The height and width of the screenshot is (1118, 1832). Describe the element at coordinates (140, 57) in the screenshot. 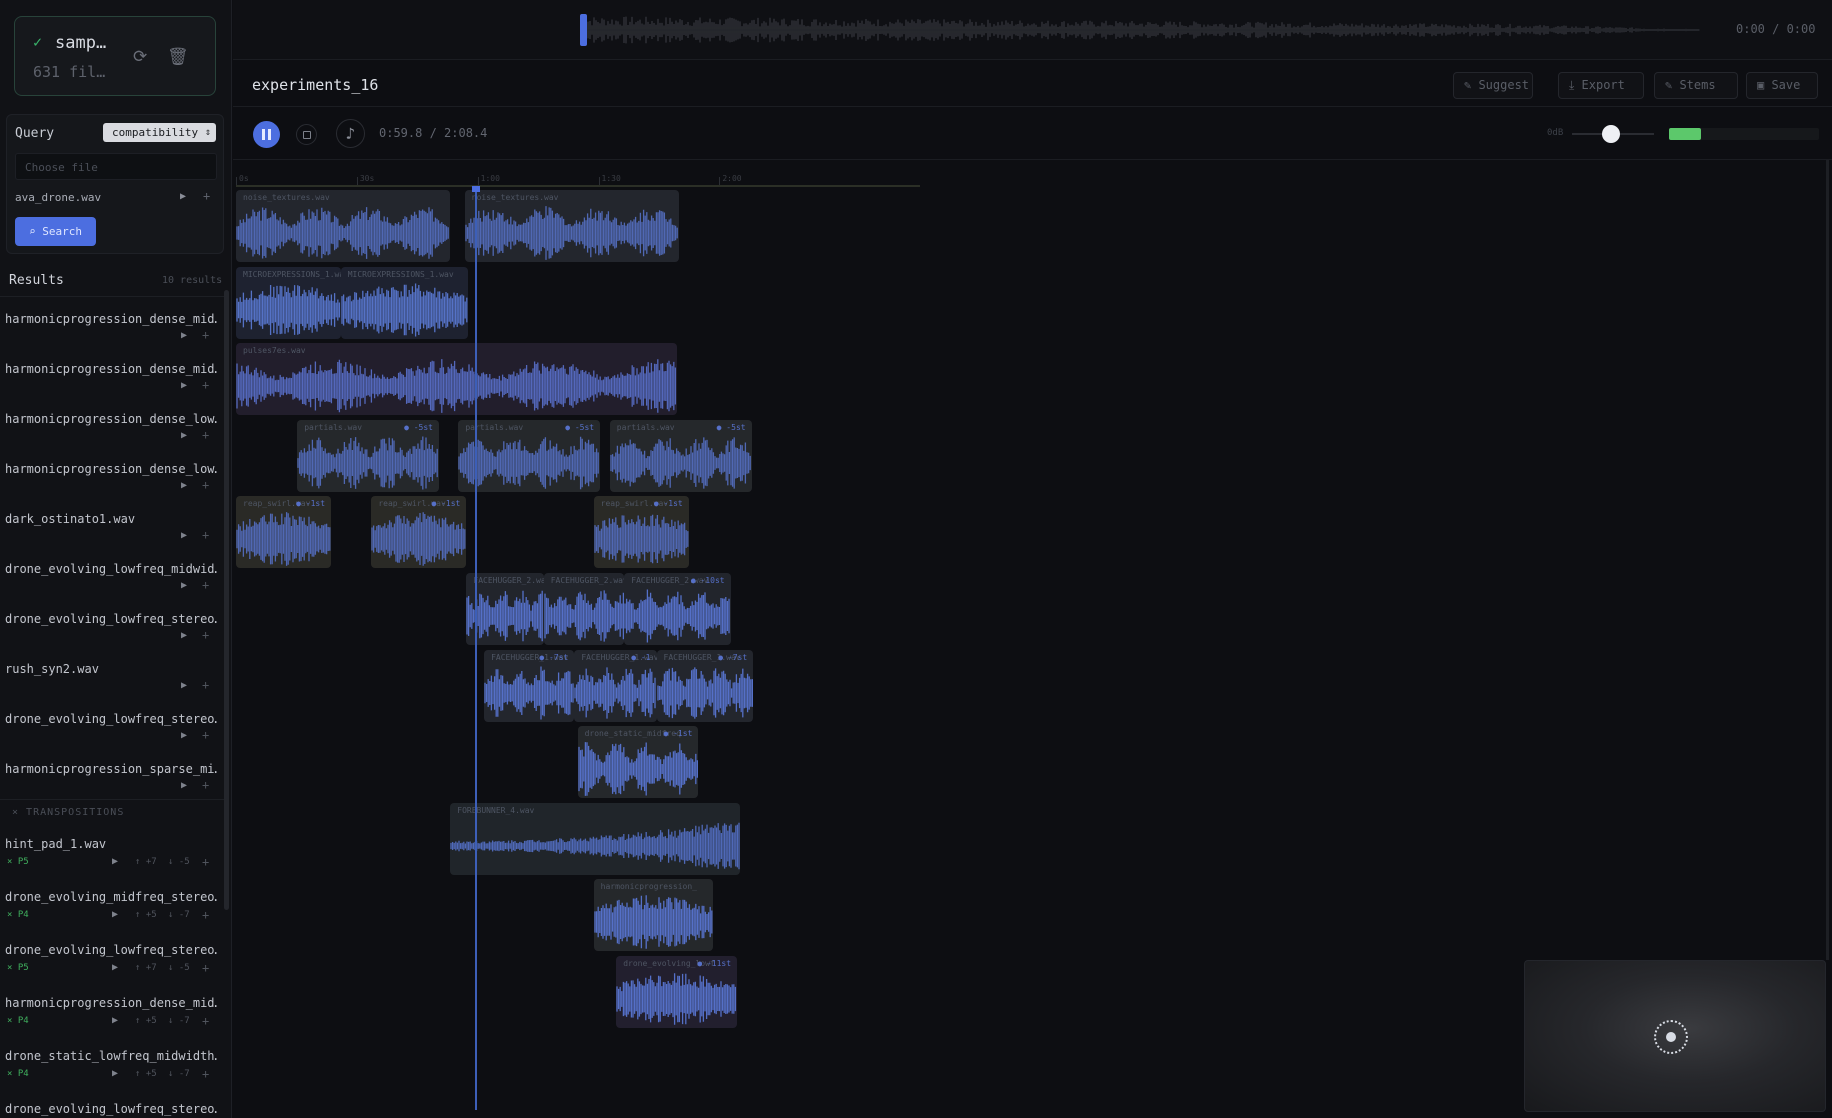

I see `refresh-icon: ⟳` at that location.